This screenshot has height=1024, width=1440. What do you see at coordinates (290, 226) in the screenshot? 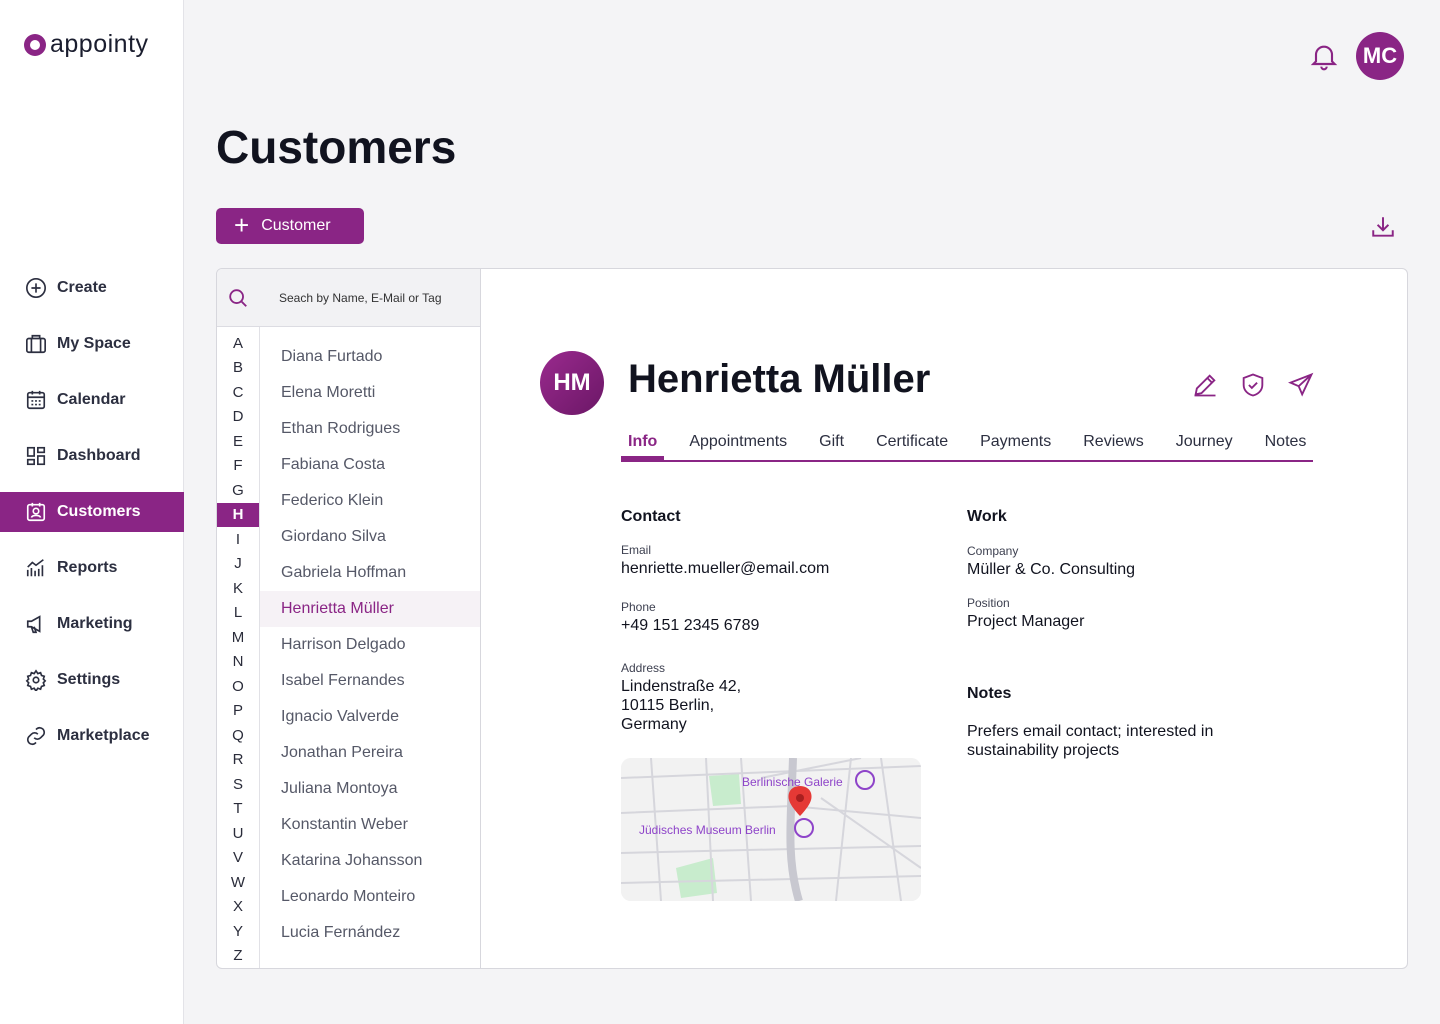
I see `add-customer-button: + Customer` at bounding box center [290, 226].